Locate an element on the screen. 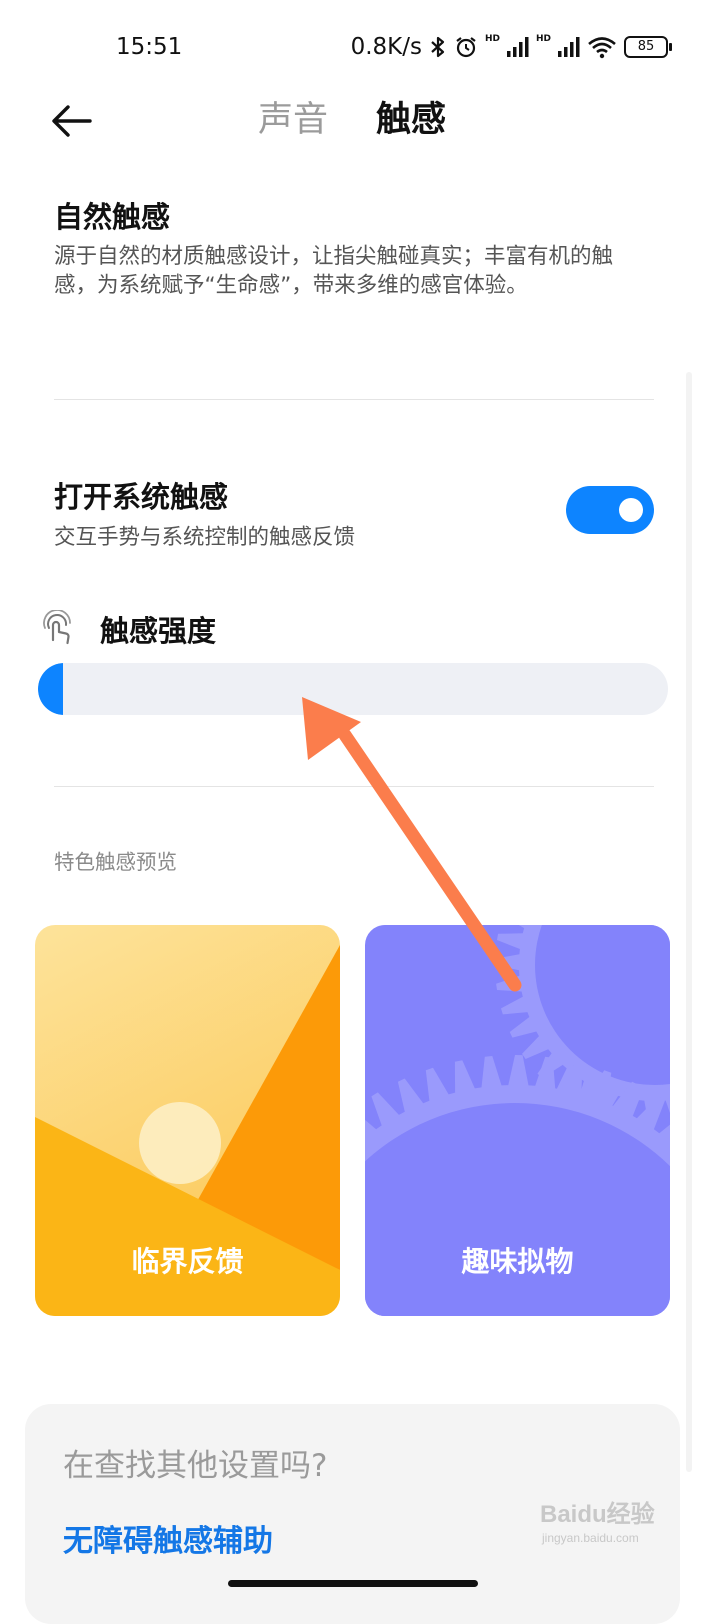 This screenshot has height=1624, width=720. annotation-arrow is located at coordinates (412, 844).